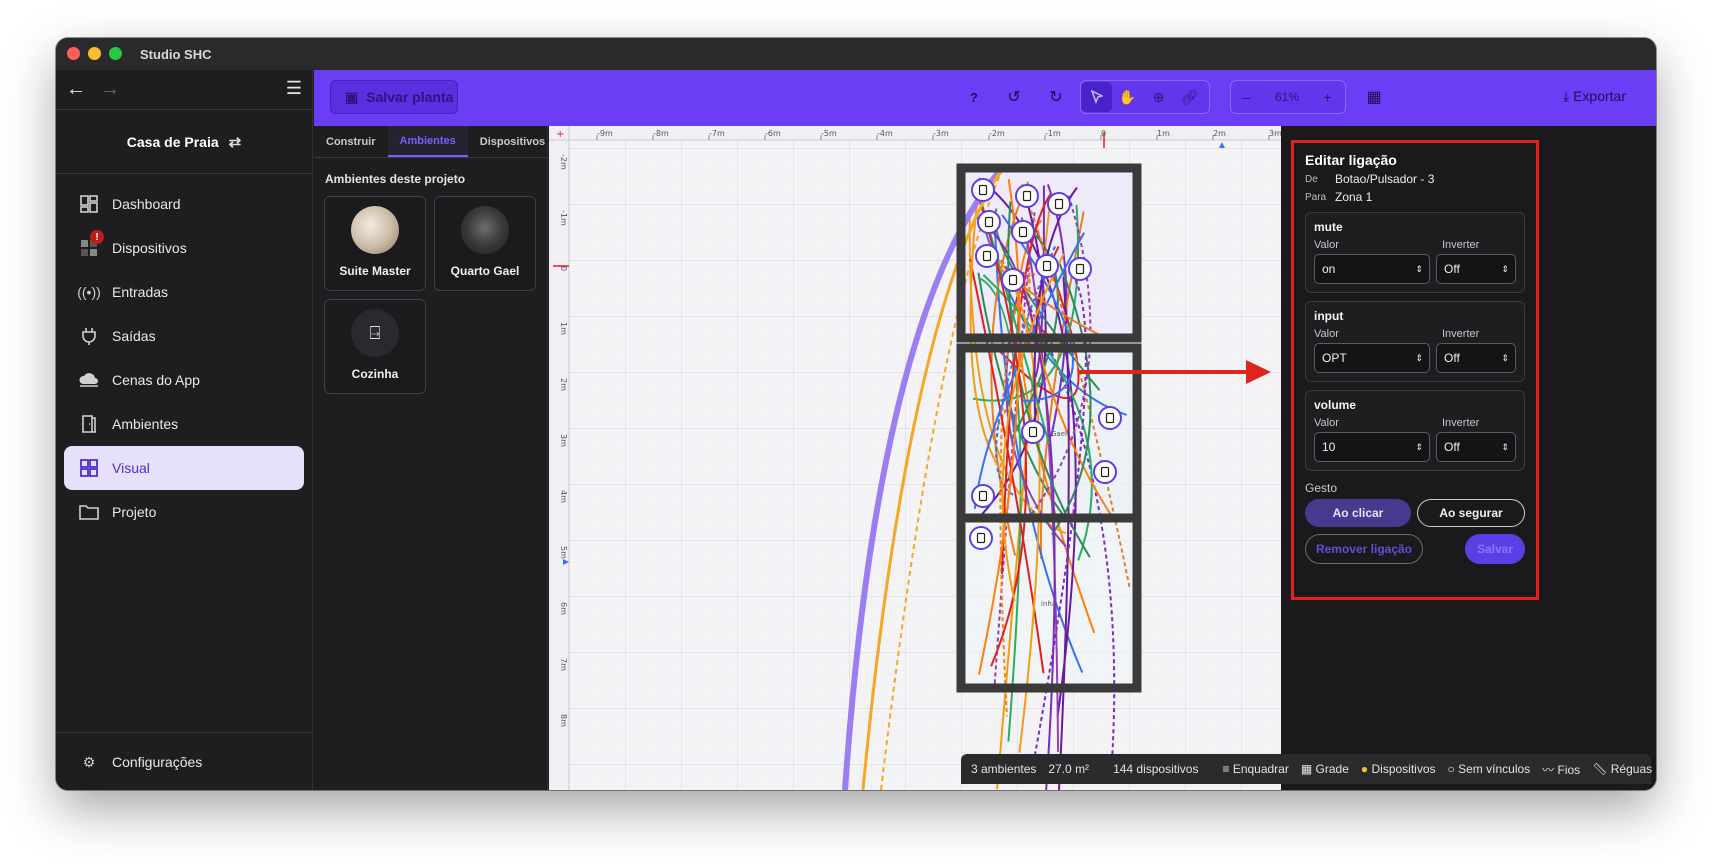 The image size is (1712, 864). Describe the element at coordinates (184, 336) in the screenshot. I see `sidebar-item-saidas: Saídas` at that location.